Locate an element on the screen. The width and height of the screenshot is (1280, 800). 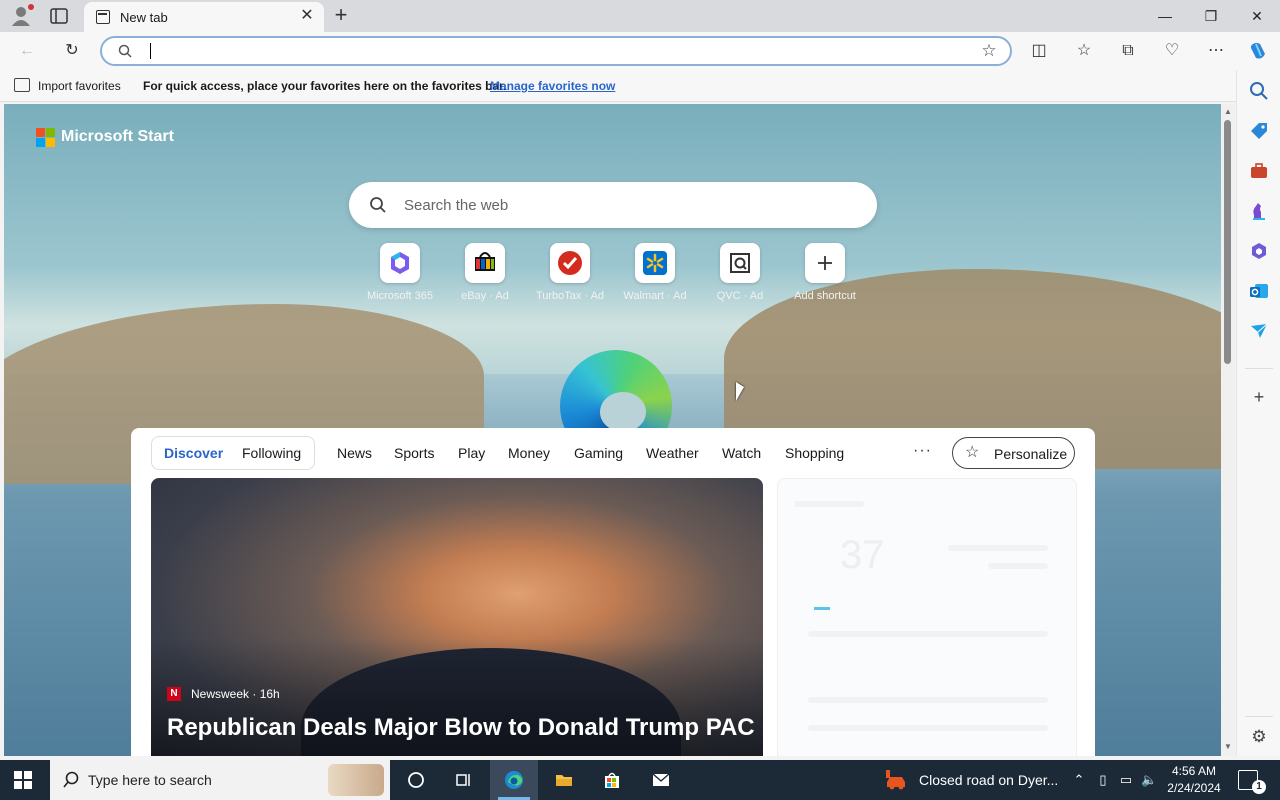
tab-news: News is located at coordinates (354, 453).